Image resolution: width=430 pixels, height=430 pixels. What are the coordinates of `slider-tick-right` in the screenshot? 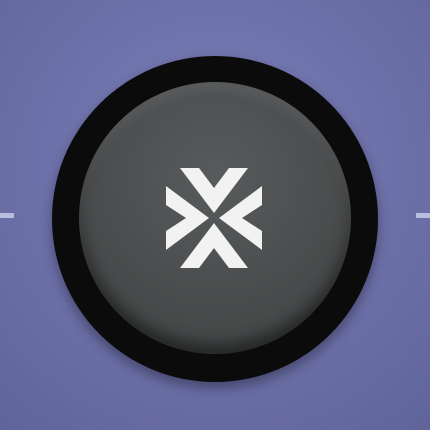 It's located at (423, 215).